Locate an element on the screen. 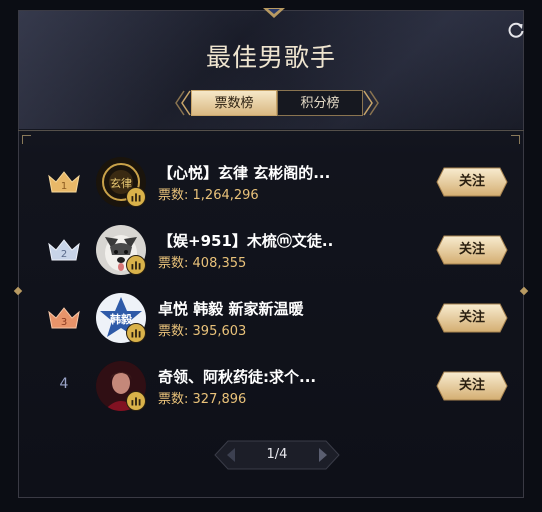 The width and height of the screenshot is (542, 512). vote-count: 票数: 327,896 is located at coordinates (202, 399).